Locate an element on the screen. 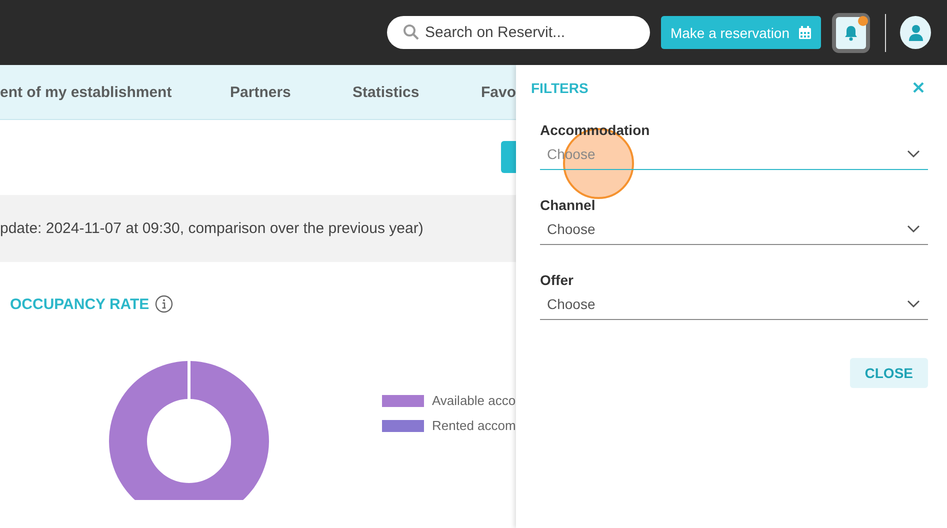 The width and height of the screenshot is (947, 528). legend-label: Rented accom is located at coordinates (474, 425).